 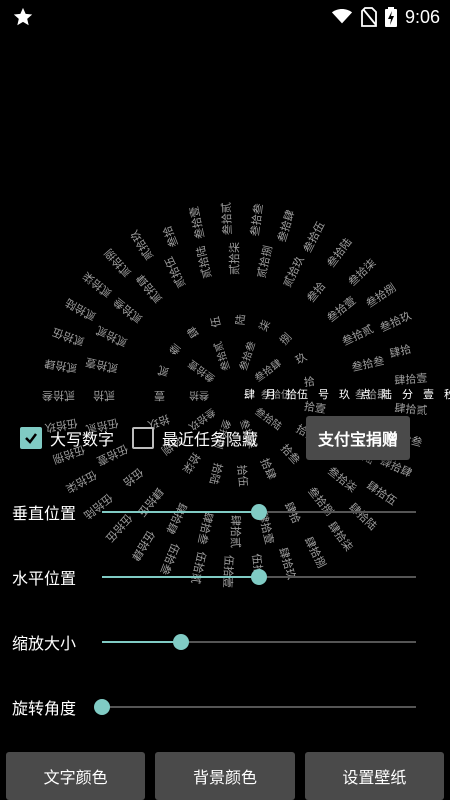 What do you see at coordinates (369, 17) in the screenshot?
I see `no-sim-icon` at bounding box center [369, 17].